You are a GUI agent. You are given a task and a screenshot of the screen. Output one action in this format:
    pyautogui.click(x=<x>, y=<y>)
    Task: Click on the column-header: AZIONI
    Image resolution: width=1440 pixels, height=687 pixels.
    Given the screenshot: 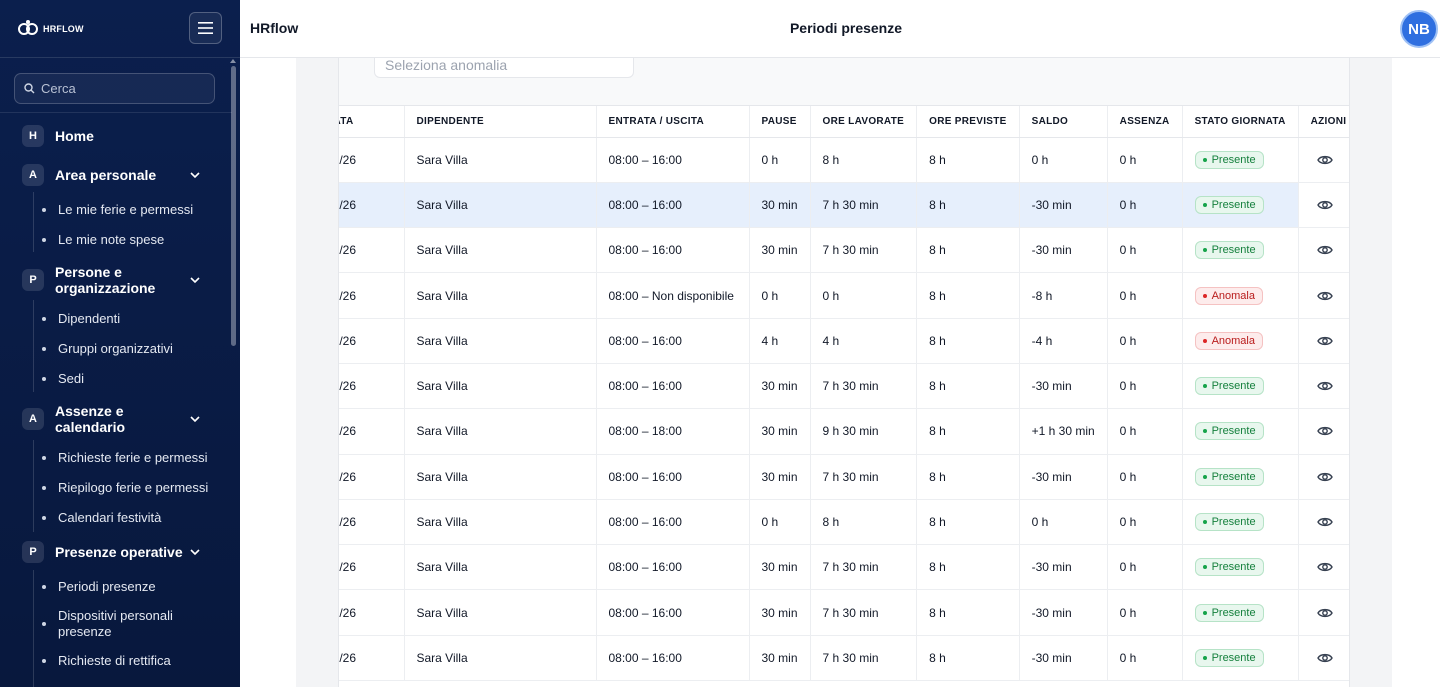 What is the action you would take?
    pyautogui.click(x=1323, y=122)
    